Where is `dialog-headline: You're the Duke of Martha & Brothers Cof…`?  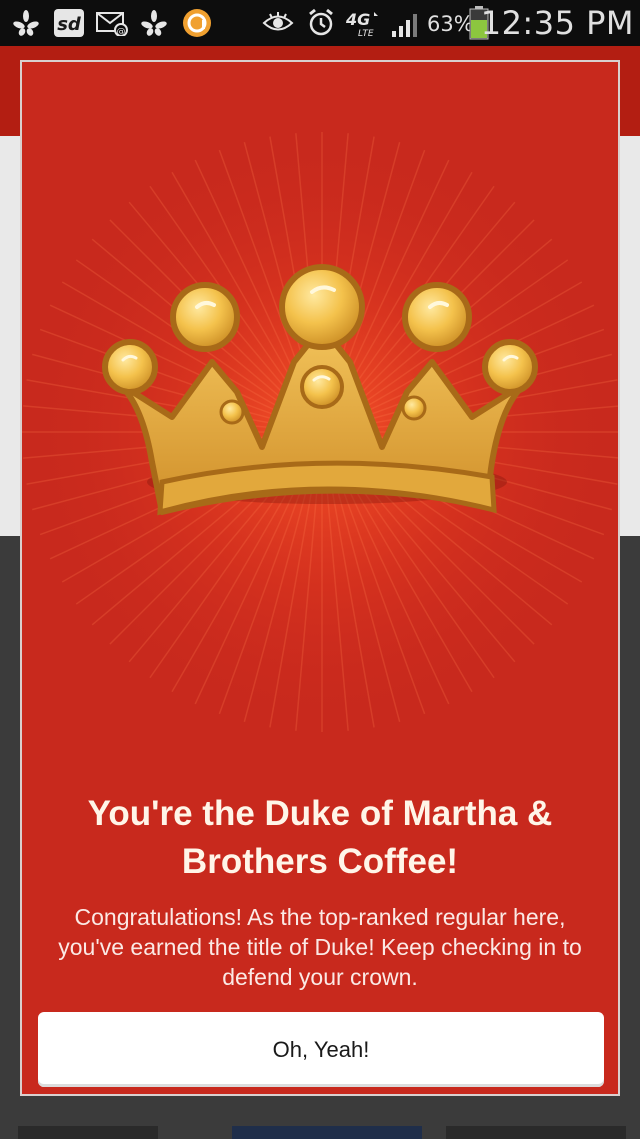
dialog-headline: You're the Duke of Martha & Brothers Cof… is located at coordinates (320, 837).